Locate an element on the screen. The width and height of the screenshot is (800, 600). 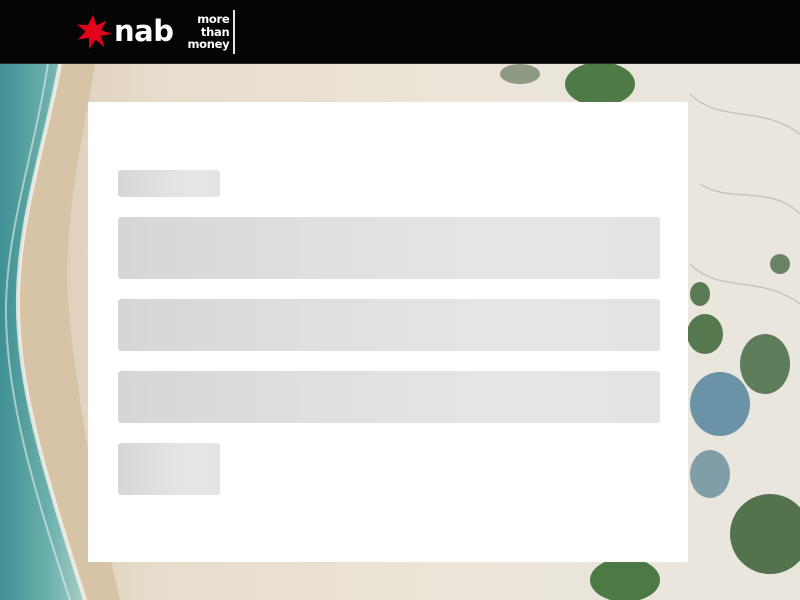
brand-tagline: more than money is located at coordinates (208, 32).